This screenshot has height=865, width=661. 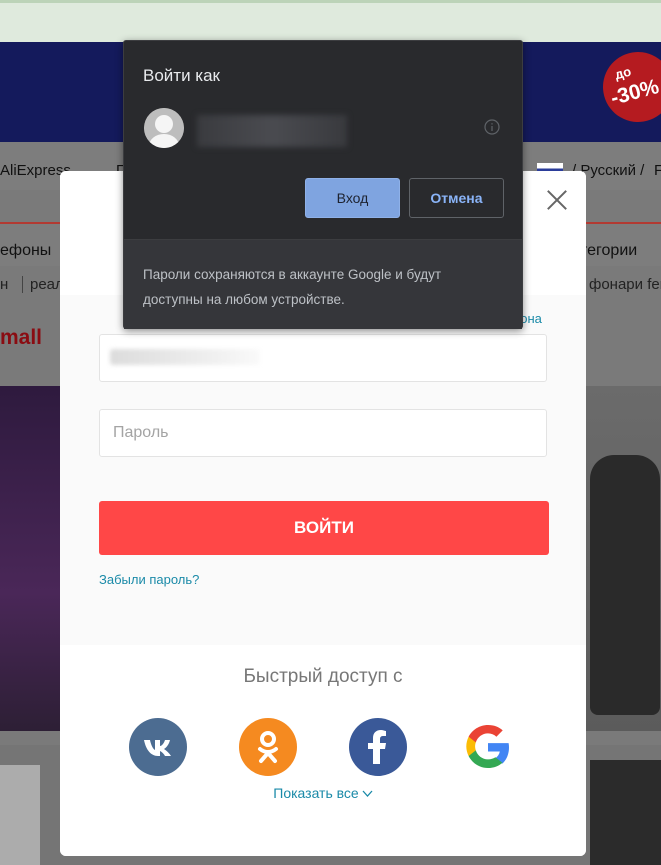 I want to click on suggestion-3: фонари fer, so click(x=625, y=284).